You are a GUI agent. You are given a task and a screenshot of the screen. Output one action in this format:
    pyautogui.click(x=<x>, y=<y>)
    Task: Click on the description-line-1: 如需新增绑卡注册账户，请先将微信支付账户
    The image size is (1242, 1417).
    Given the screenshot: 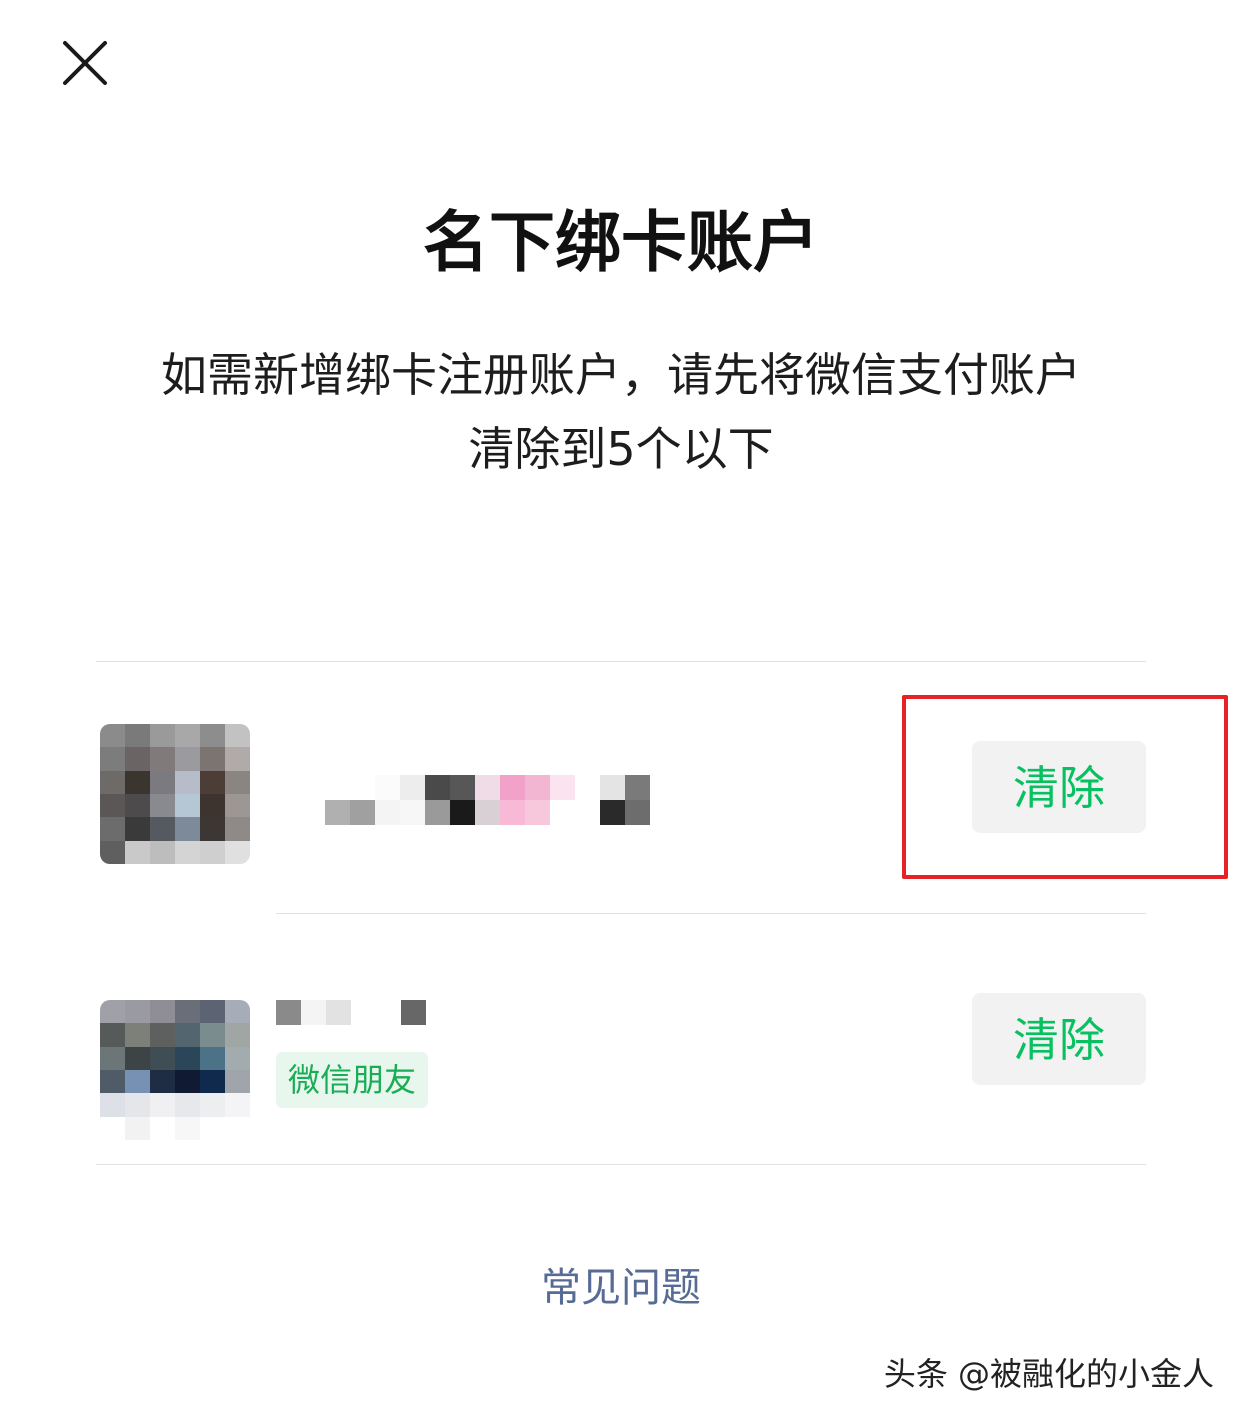 What is the action you would take?
    pyautogui.click(x=621, y=375)
    